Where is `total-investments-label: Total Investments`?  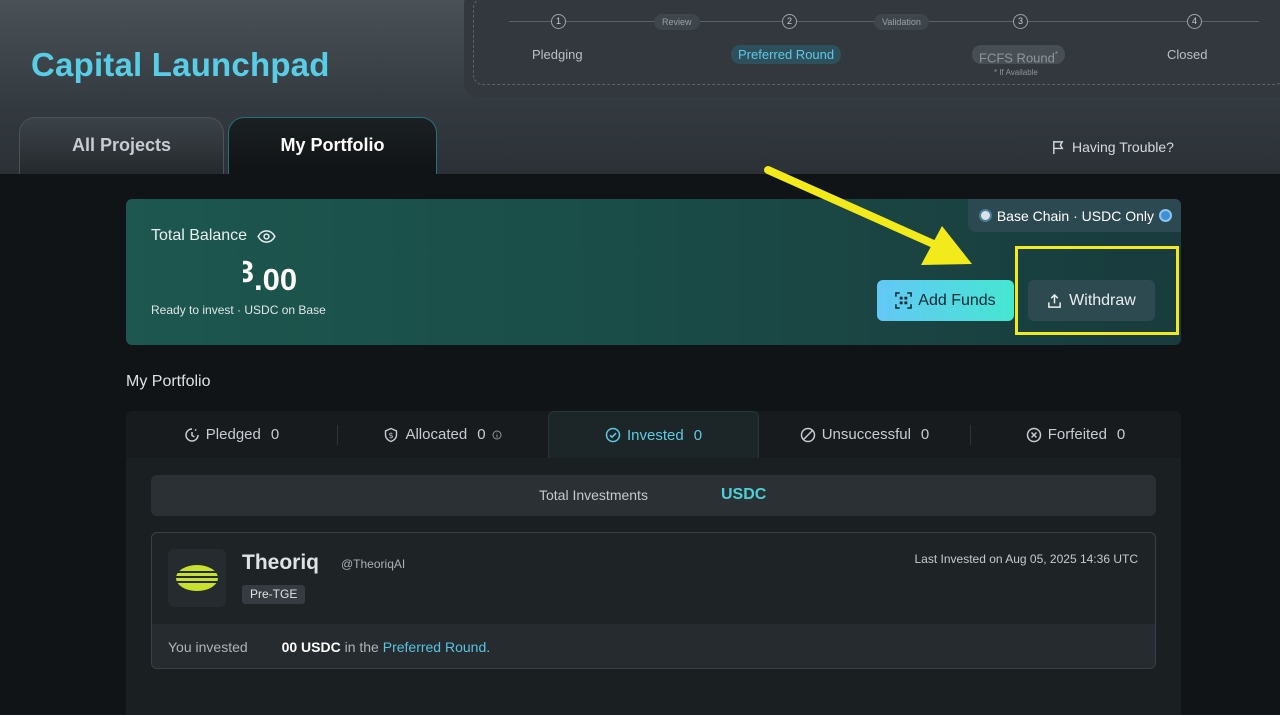
total-investments-label: Total Investments is located at coordinates (593, 495).